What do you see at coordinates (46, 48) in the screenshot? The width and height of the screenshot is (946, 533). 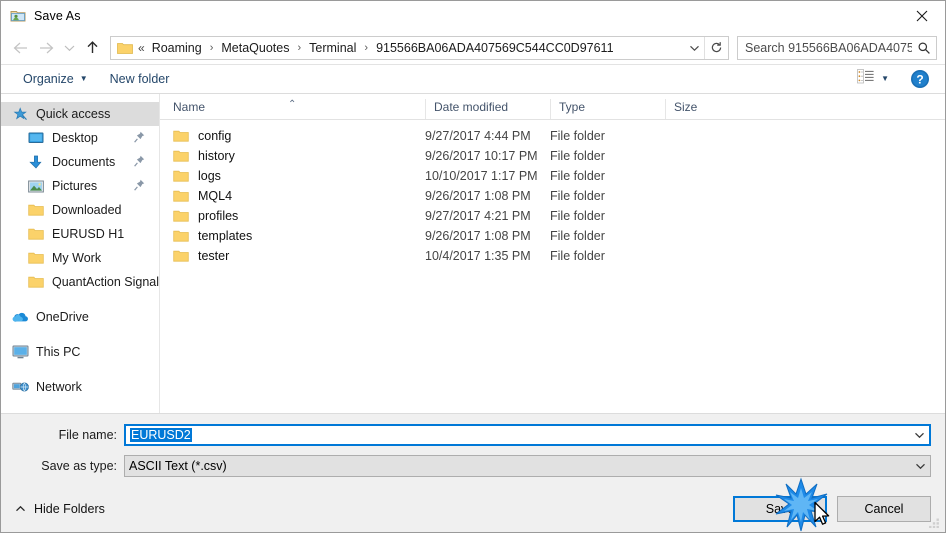 I see `forward-button` at bounding box center [46, 48].